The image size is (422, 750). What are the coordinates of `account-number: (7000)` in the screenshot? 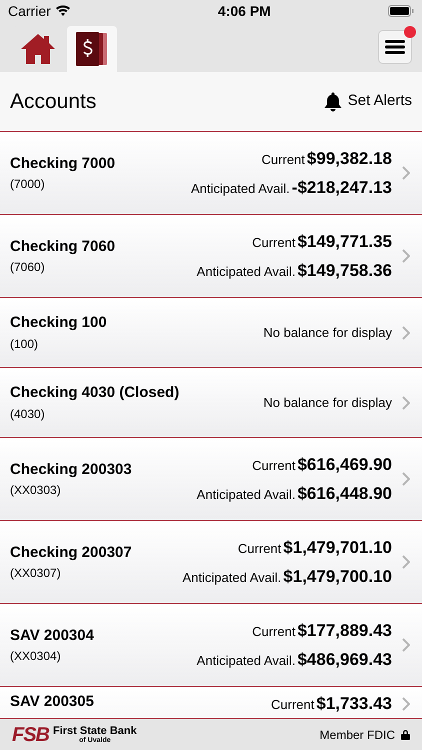 It's located at (28, 185).